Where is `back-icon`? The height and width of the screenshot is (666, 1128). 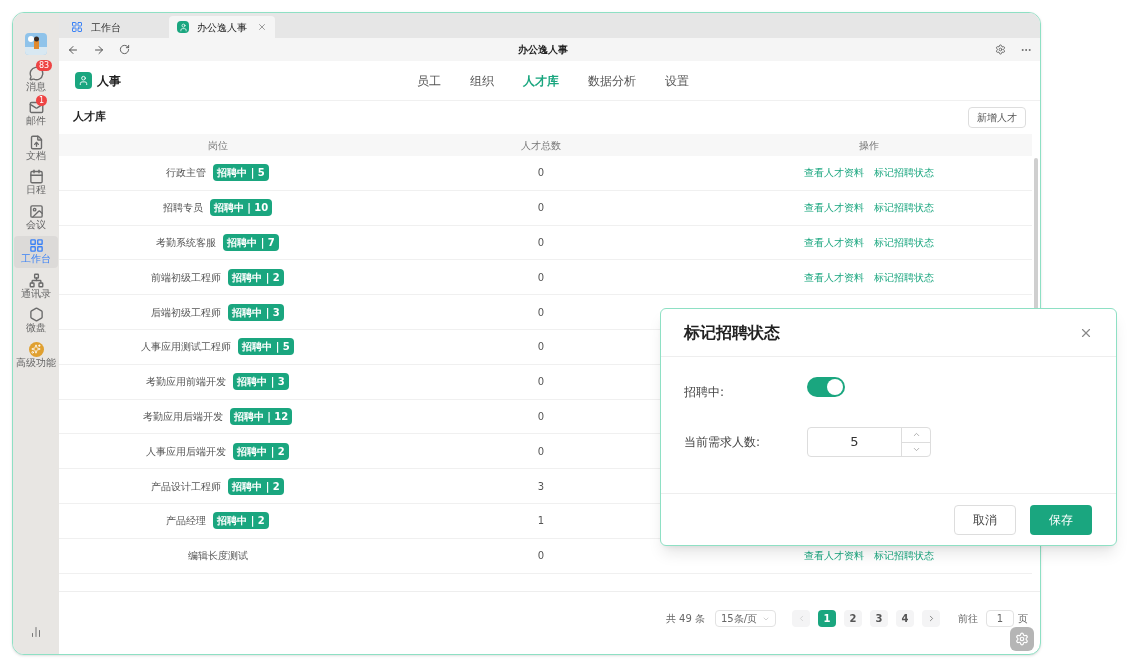
back-icon is located at coordinates (73, 49).